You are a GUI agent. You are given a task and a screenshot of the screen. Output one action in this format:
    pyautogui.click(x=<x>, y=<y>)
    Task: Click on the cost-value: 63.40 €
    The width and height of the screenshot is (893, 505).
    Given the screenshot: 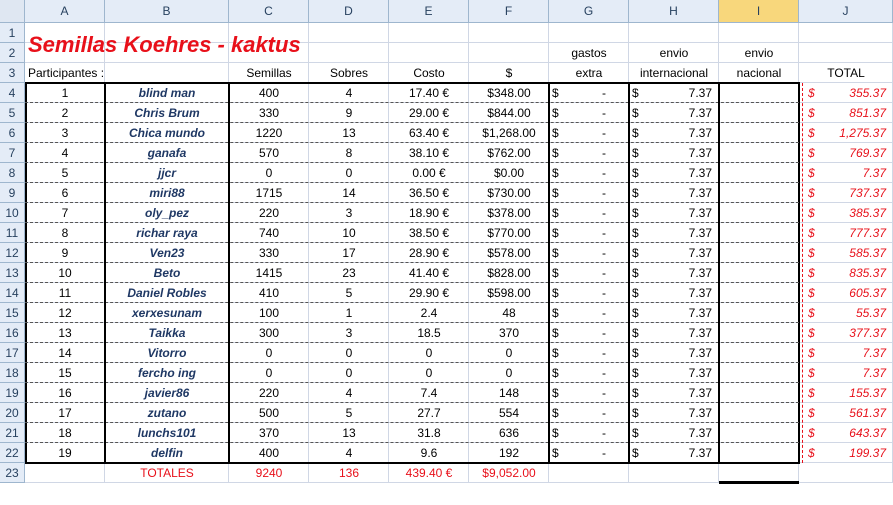 What is the action you would take?
    pyautogui.click(x=429, y=133)
    